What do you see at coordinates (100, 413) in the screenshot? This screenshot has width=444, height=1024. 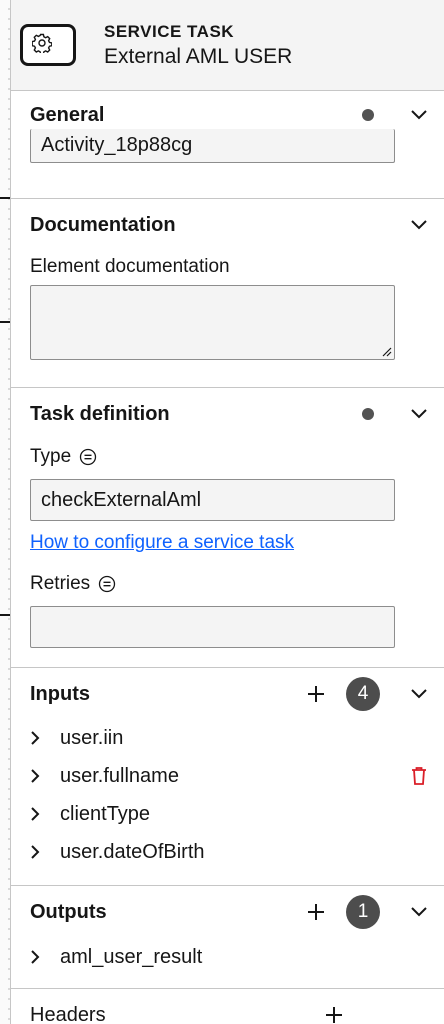 I see `group-title: Task definition` at bounding box center [100, 413].